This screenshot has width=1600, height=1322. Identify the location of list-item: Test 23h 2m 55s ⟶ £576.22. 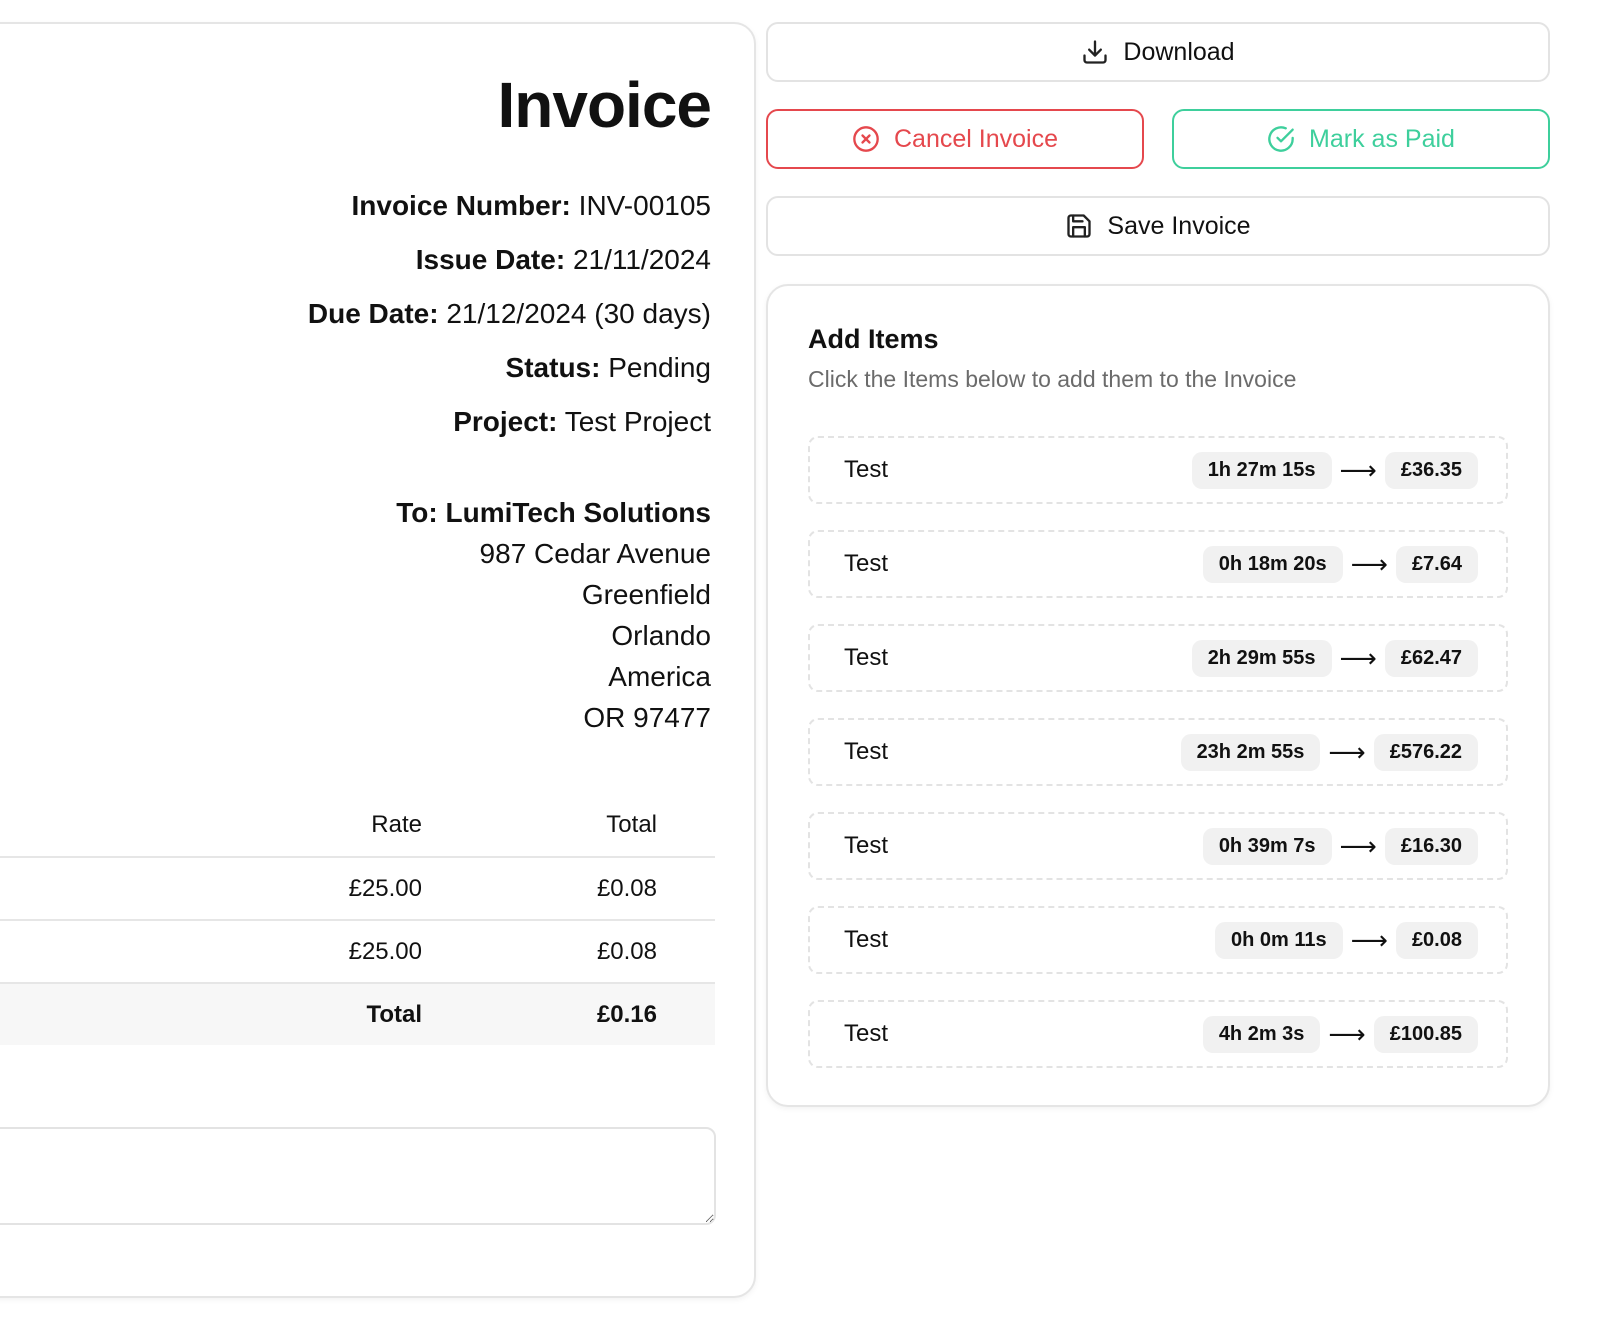
(1158, 752).